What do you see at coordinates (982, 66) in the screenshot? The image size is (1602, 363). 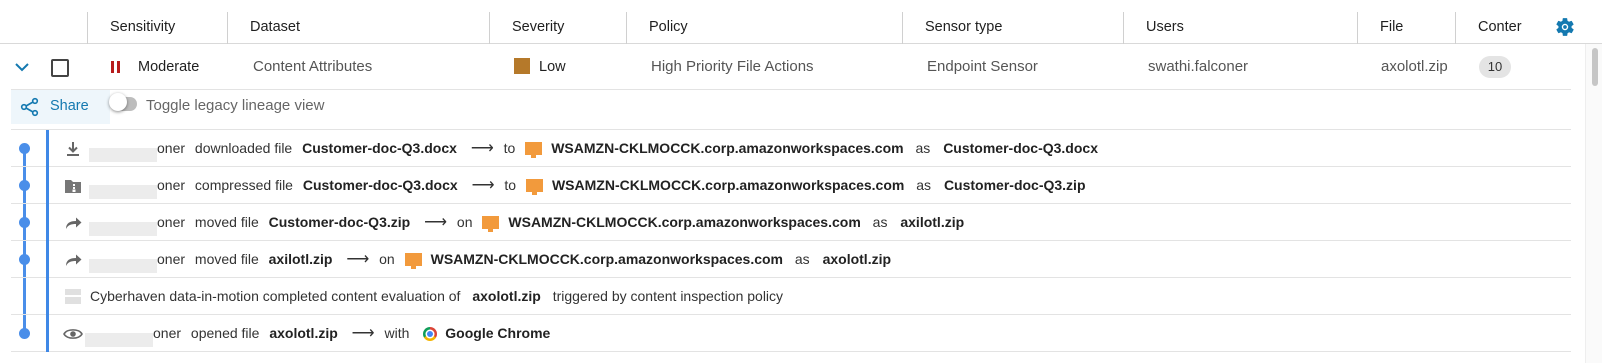 I see `sensor-type-value: Endpoint Sensor` at bounding box center [982, 66].